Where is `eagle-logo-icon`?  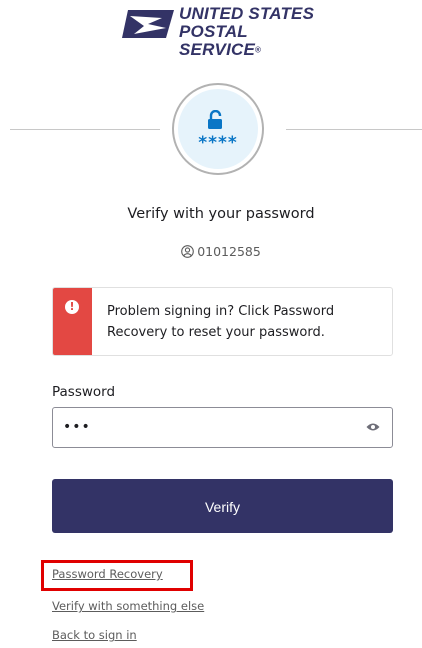 eagle-logo-icon is located at coordinates (148, 24).